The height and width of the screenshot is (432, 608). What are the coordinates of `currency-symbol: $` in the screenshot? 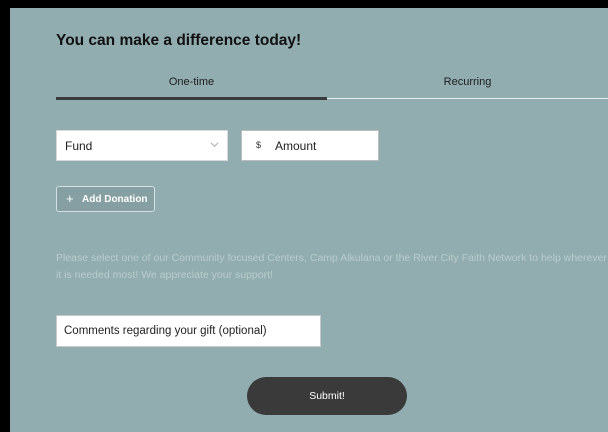 It's located at (259, 145).